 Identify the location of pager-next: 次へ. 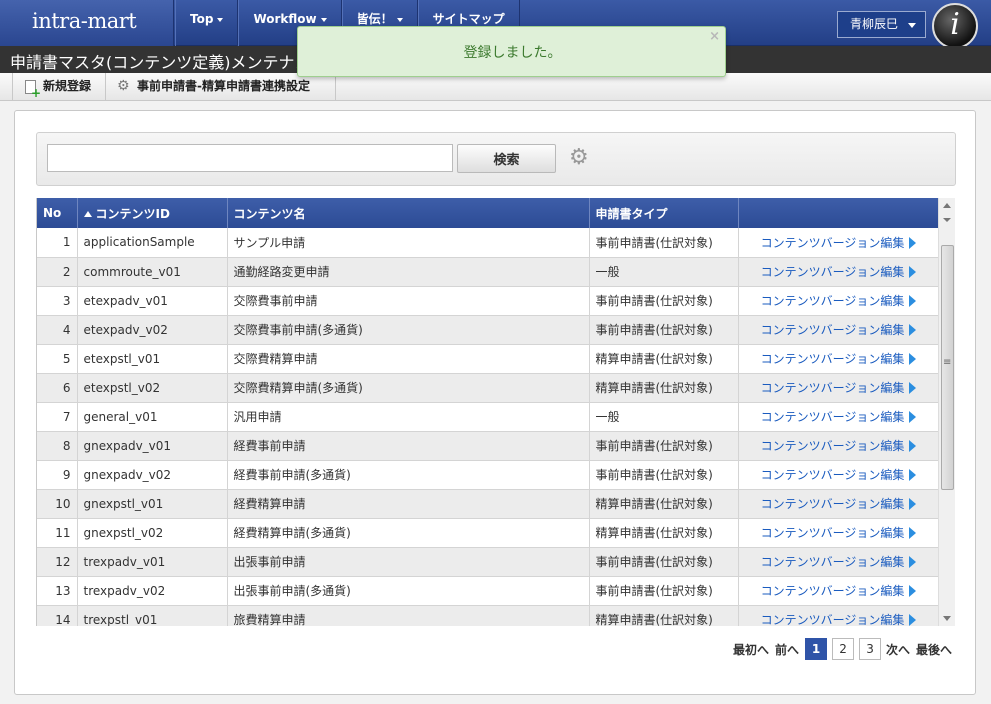
(898, 649).